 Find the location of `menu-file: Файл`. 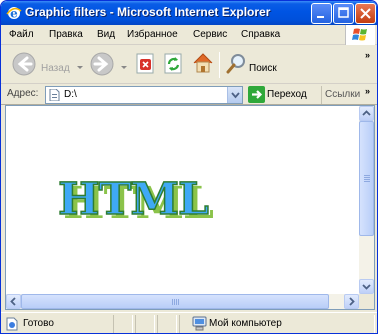

menu-file: Файл is located at coordinates (21, 34).